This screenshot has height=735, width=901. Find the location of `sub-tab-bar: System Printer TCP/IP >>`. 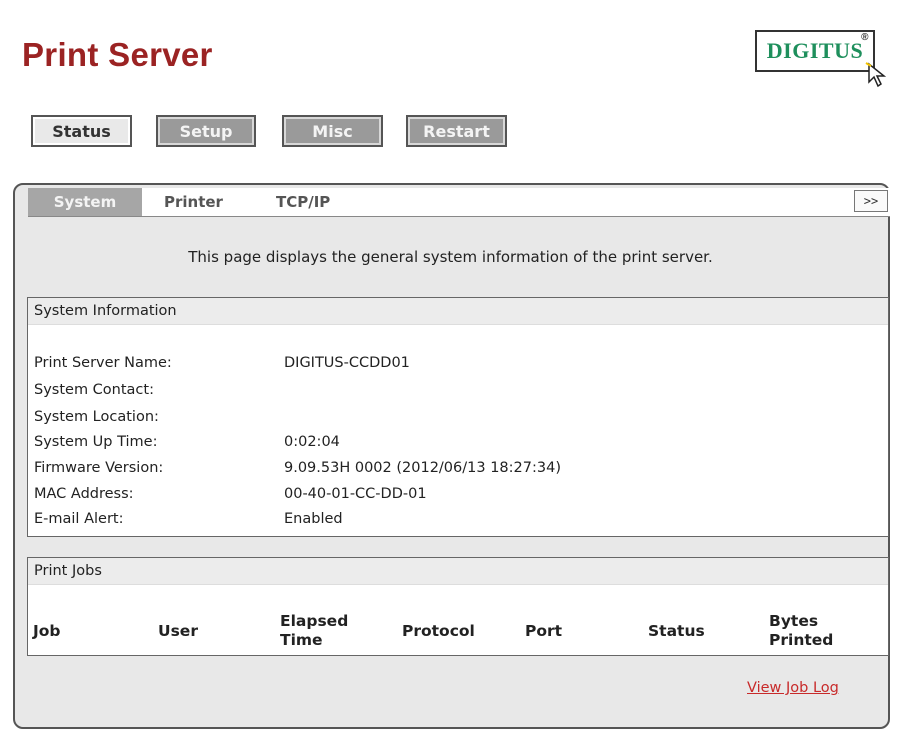

sub-tab-bar: System Printer TCP/IP >> is located at coordinates (459, 202).